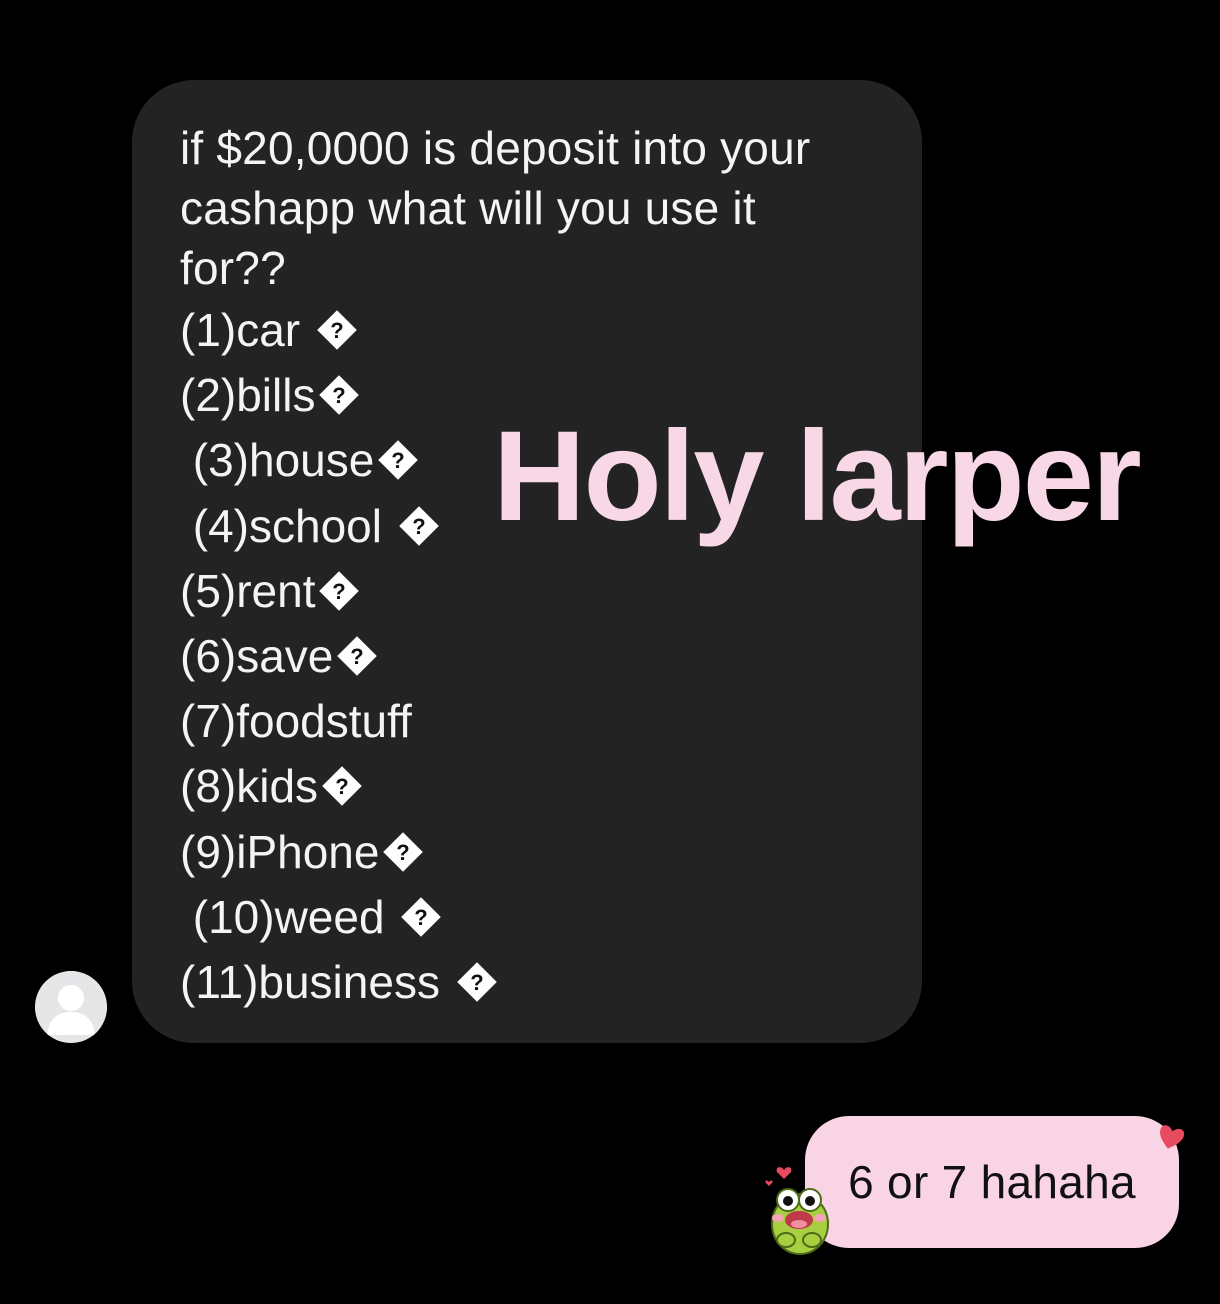 This screenshot has height=1304, width=1220. I want to click on overlay-caption: Holy larper, so click(817, 476).